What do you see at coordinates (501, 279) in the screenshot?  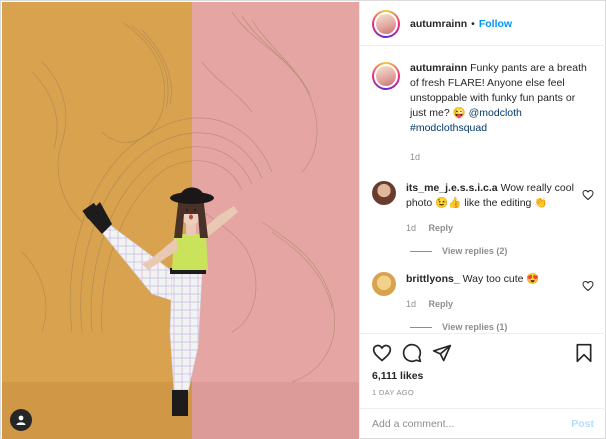 I see `comment-text: Way too cute 😍` at bounding box center [501, 279].